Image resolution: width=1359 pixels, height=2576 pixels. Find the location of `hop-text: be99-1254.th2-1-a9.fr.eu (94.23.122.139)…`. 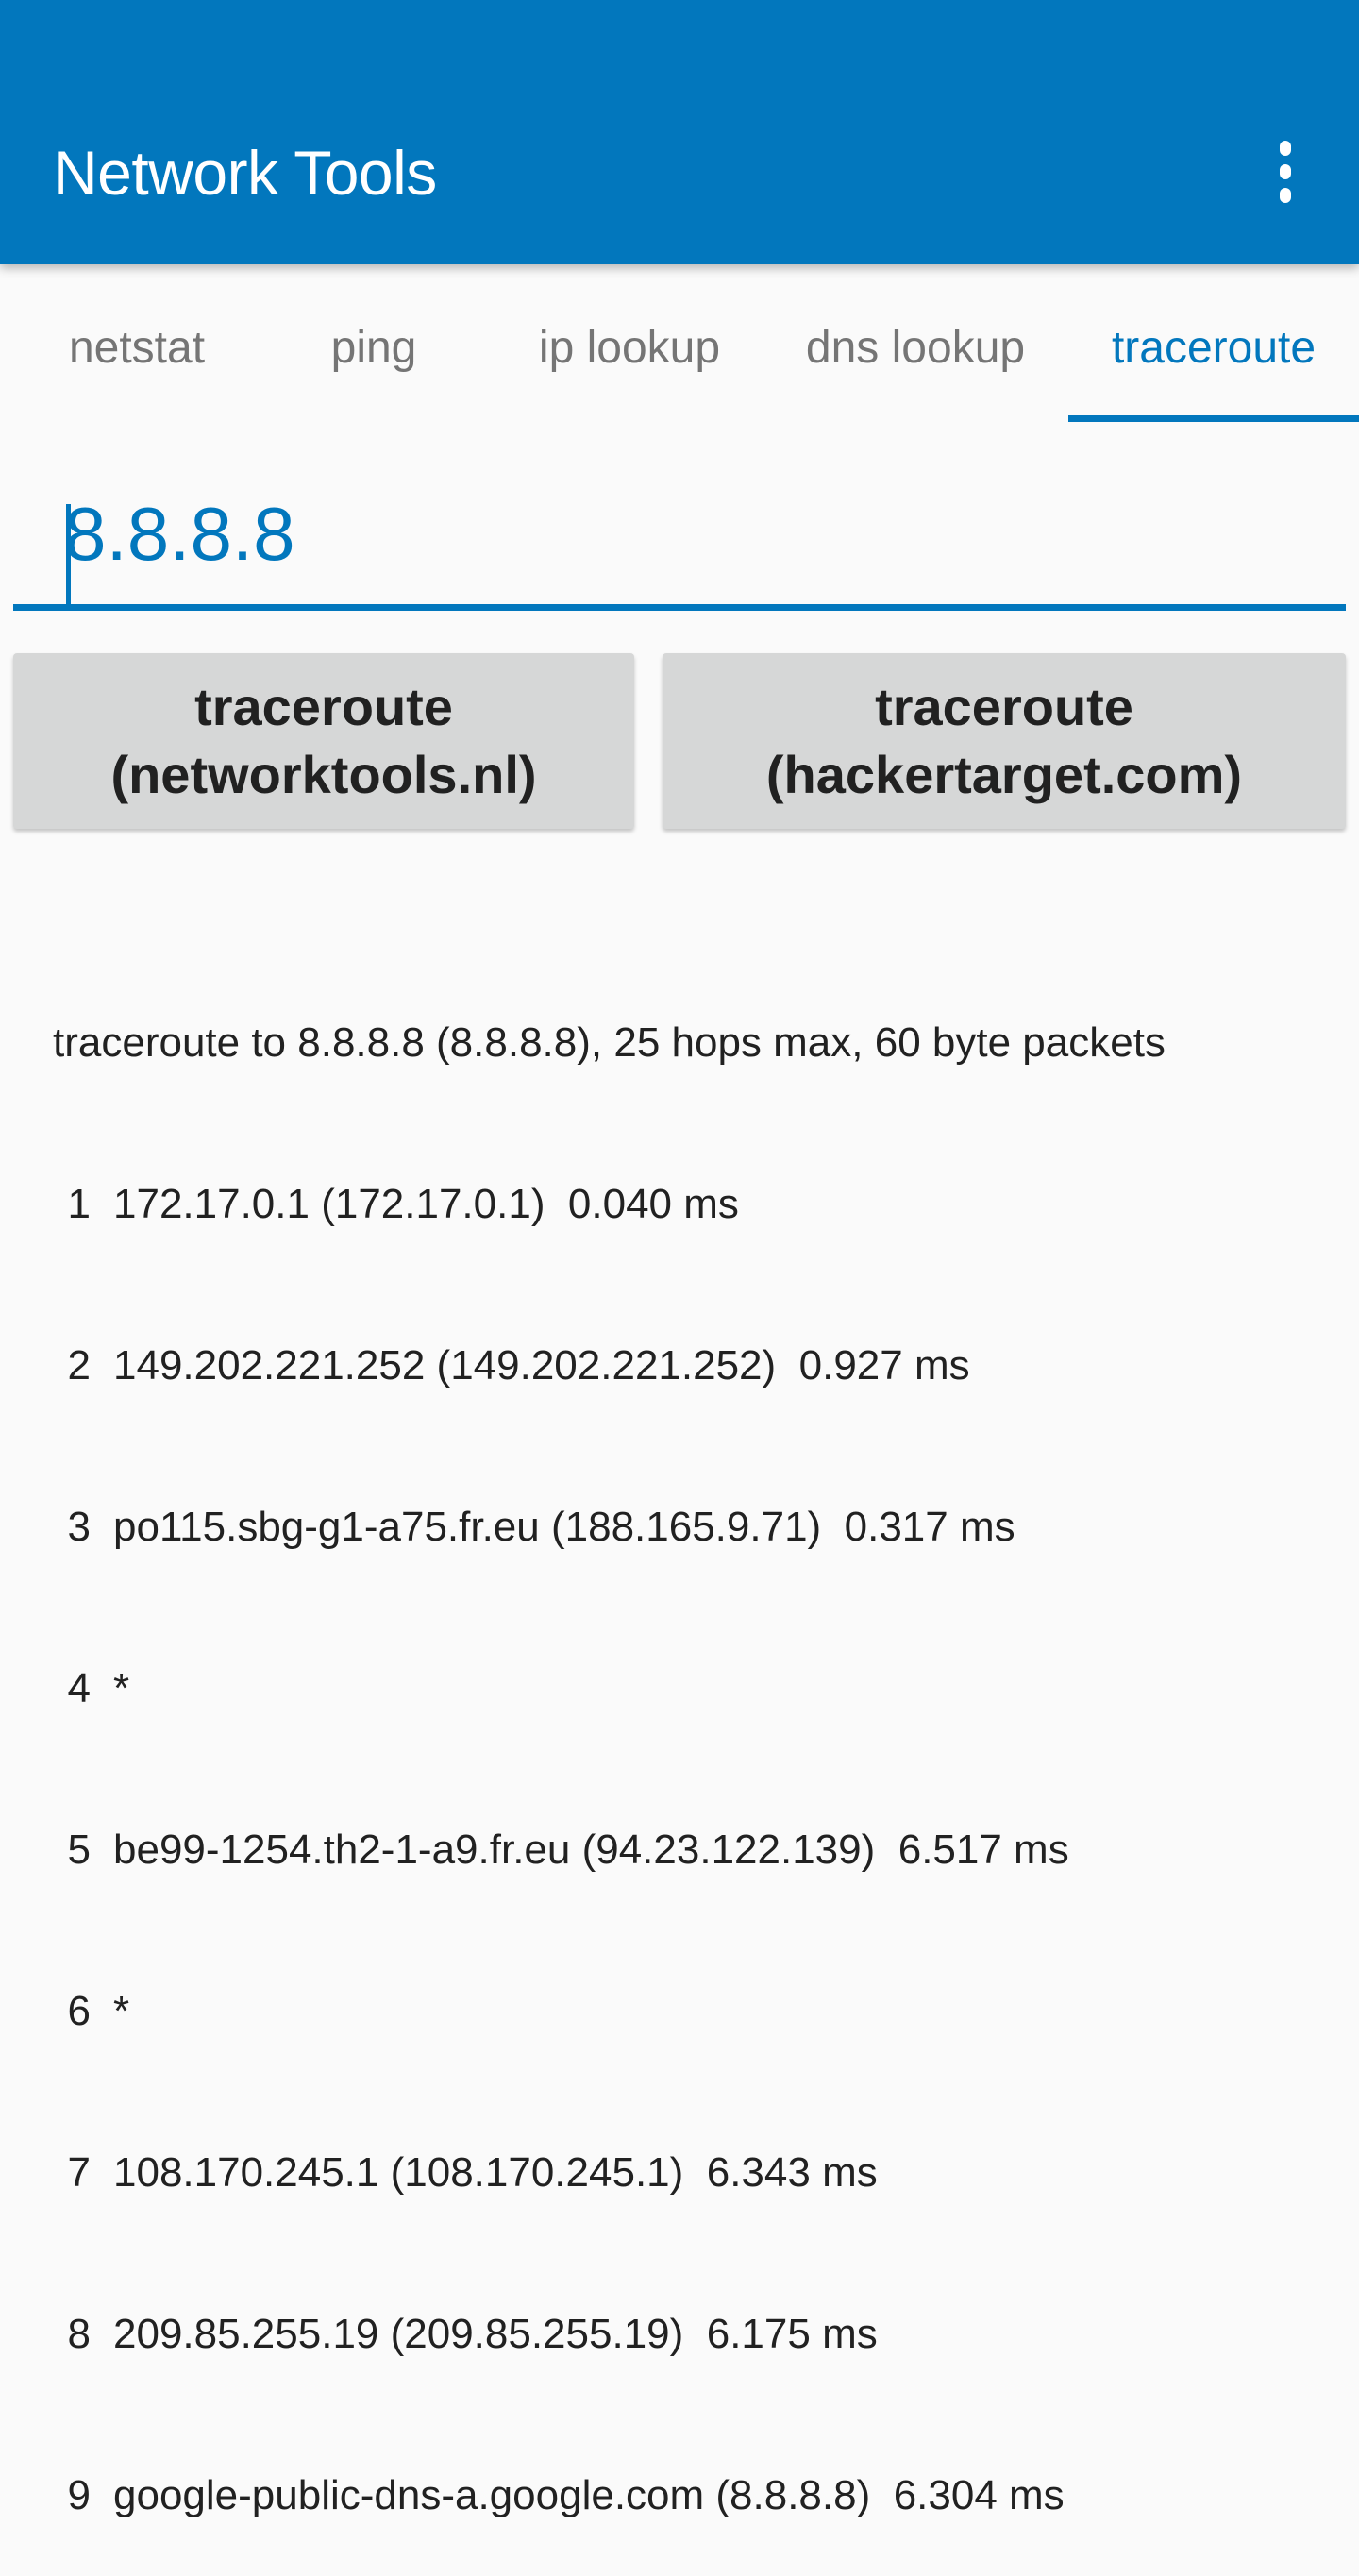

hop-text: be99-1254.th2-1-a9.fr.eu (94.23.122.139)… is located at coordinates (591, 1850).